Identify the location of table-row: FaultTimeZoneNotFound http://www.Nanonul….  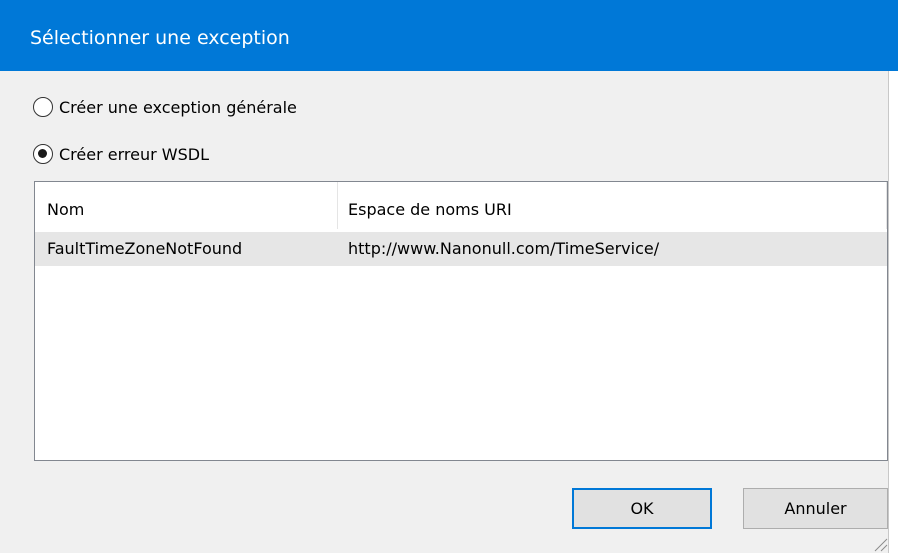
(461, 249).